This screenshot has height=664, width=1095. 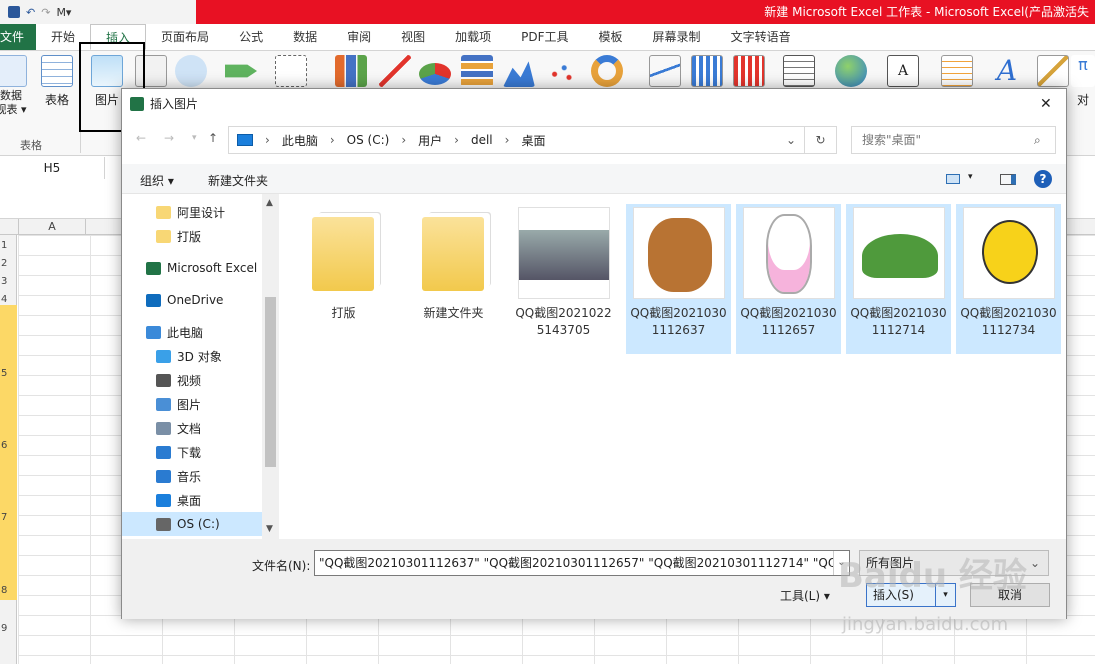 I want to click on close-icon: ✕, so click(x=1046, y=104).